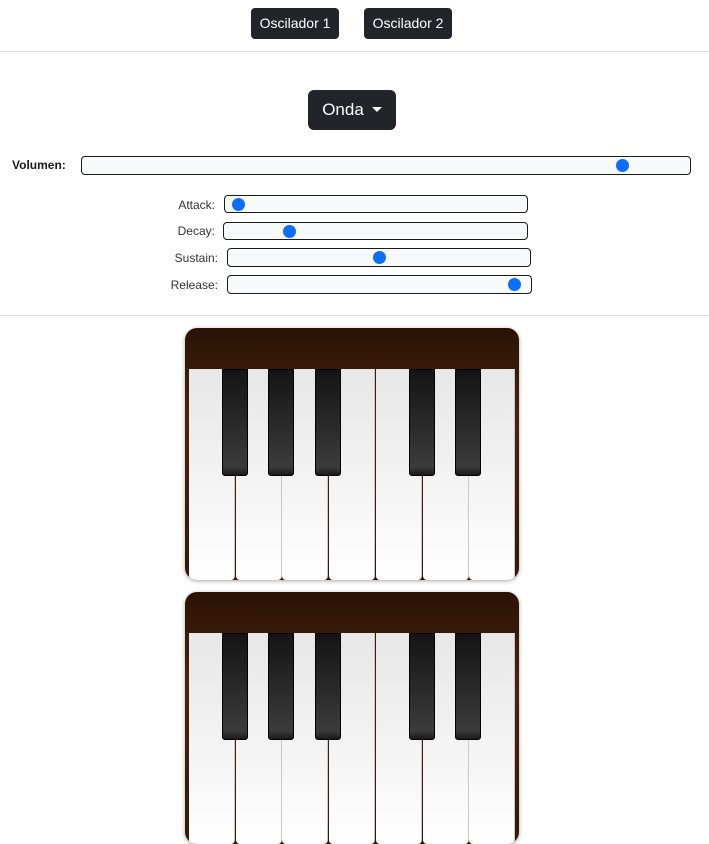  Describe the element at coordinates (354, 315) in the screenshot. I see `divider-bottom` at that location.